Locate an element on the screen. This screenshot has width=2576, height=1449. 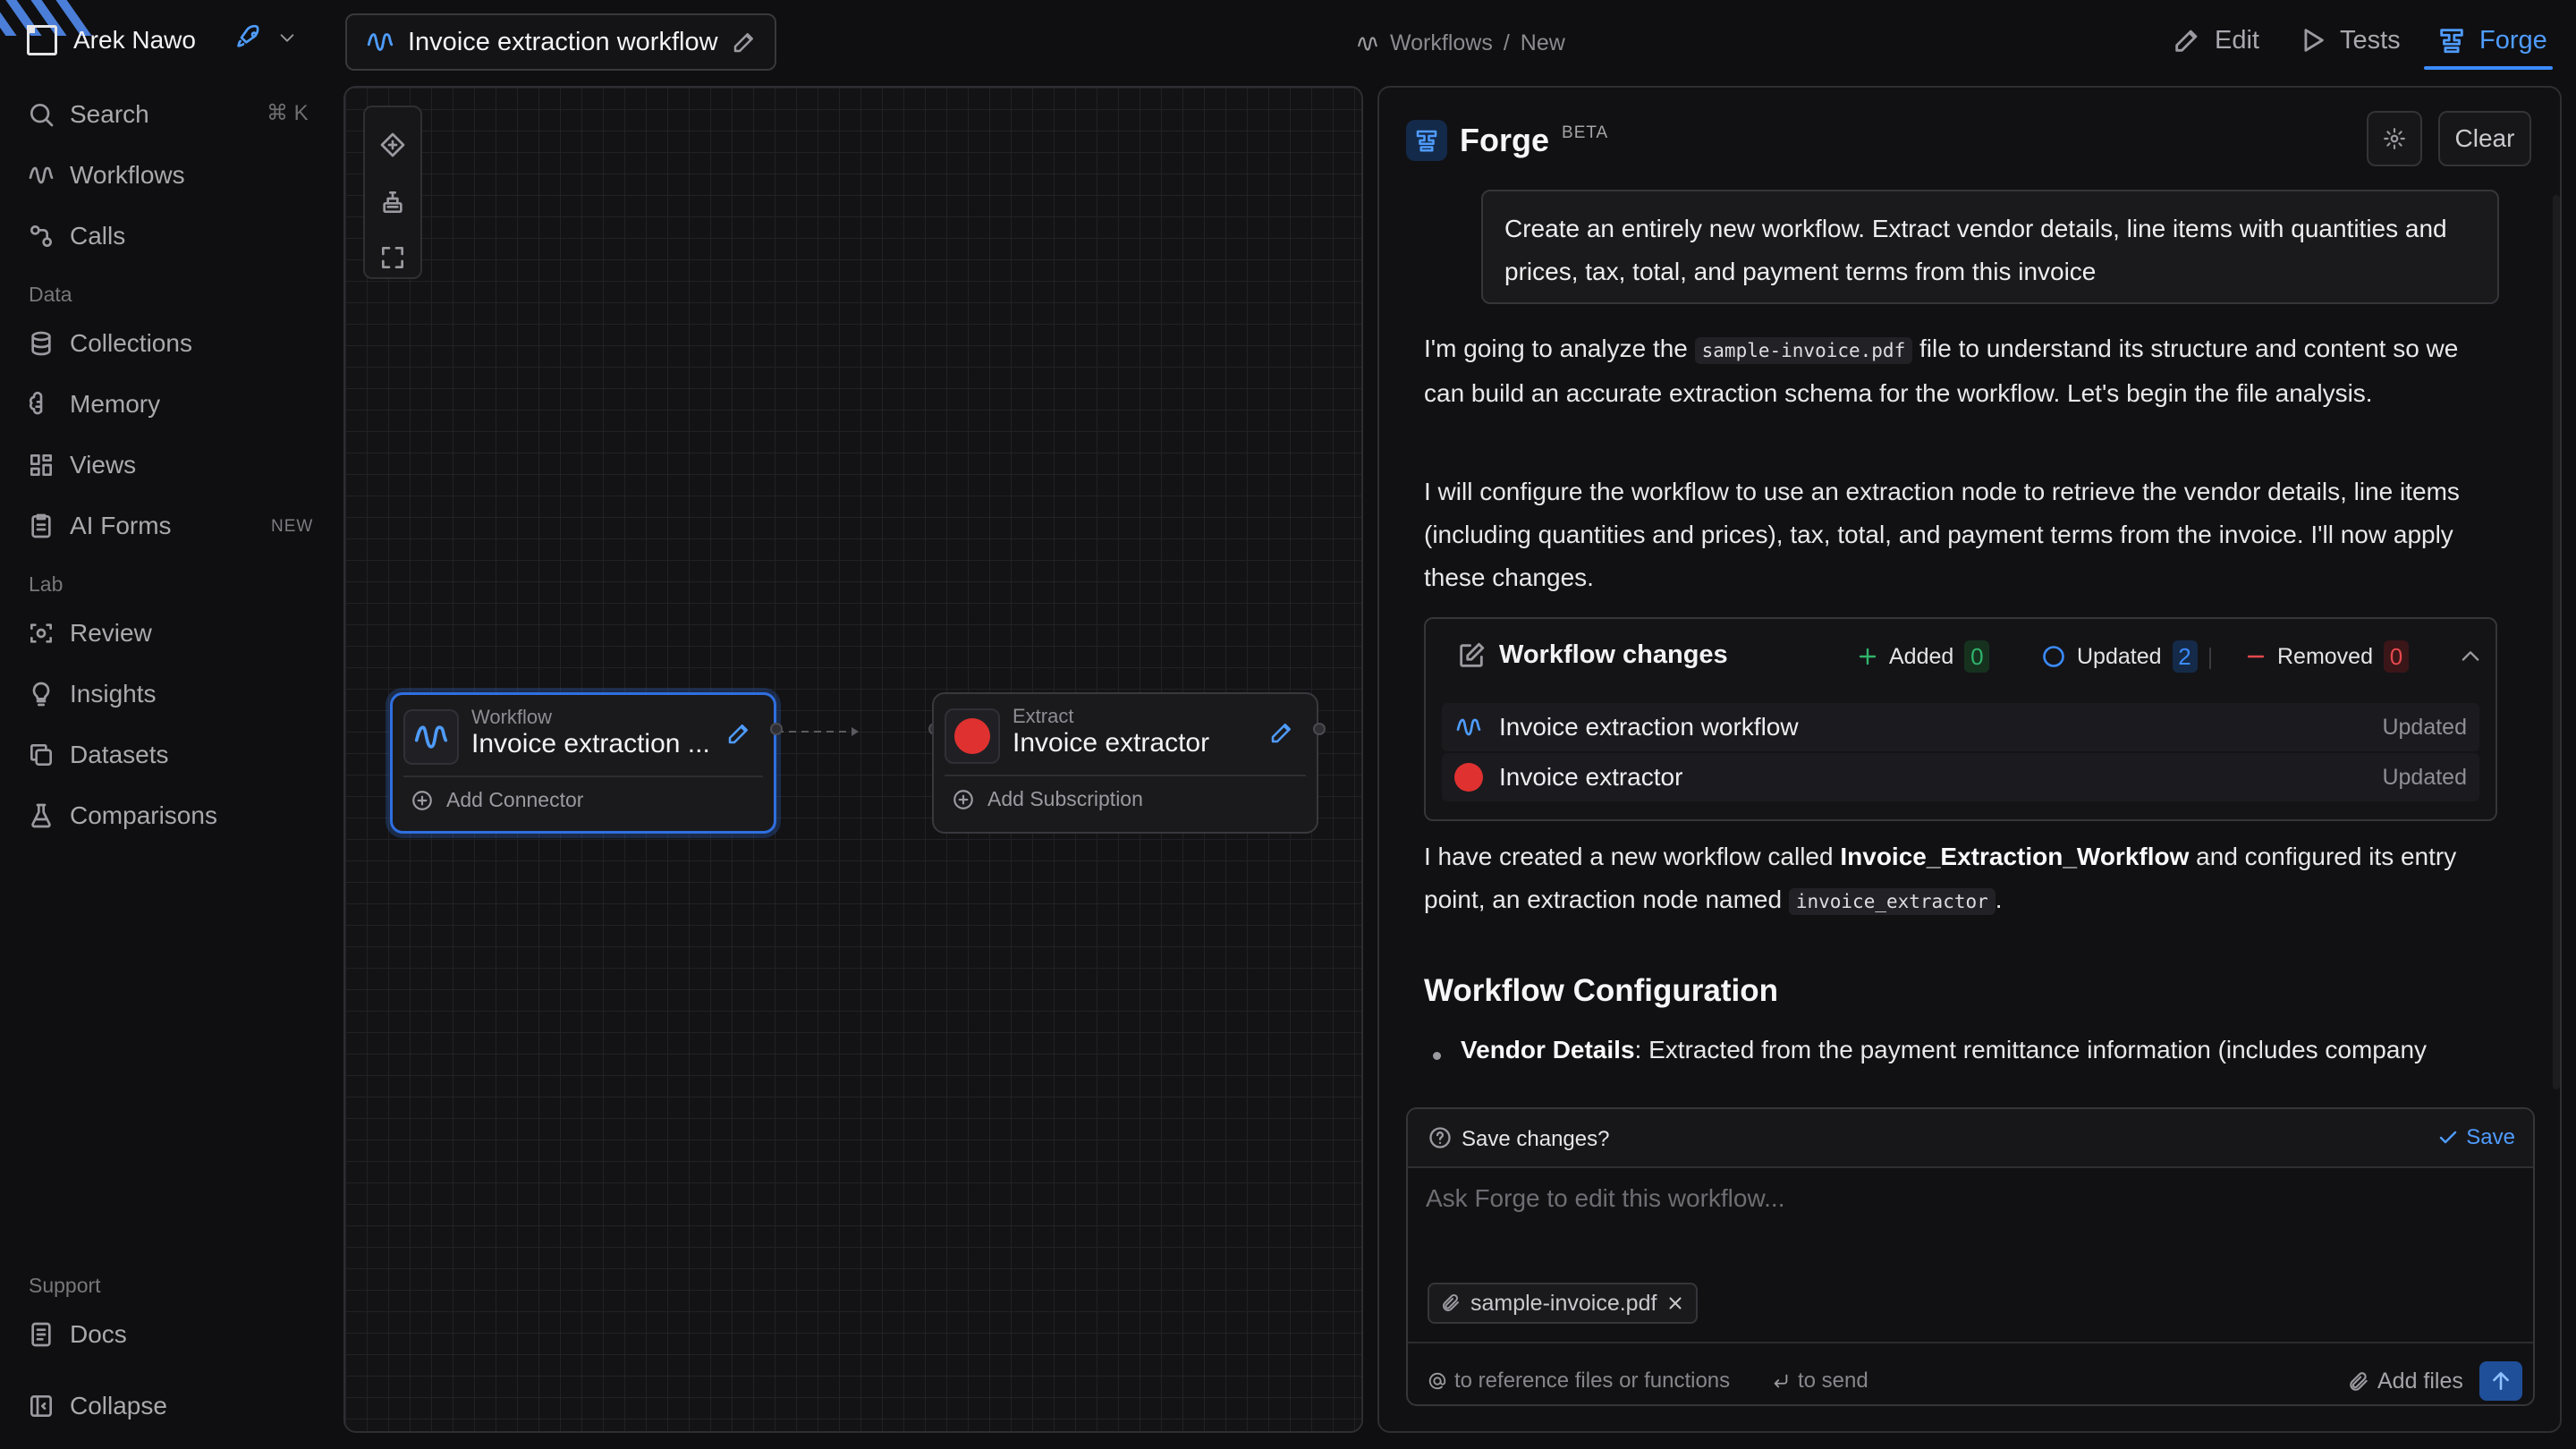
sidebar-item-insights: Insights is located at coordinates (92, 694).